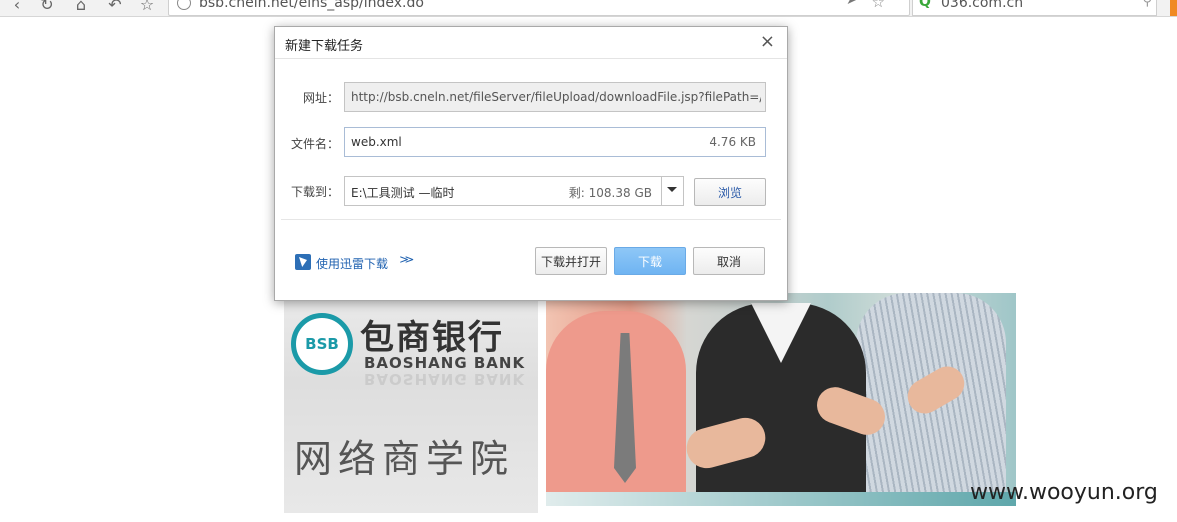 The height and width of the screenshot is (522, 1177). Describe the element at coordinates (17, 8) in the screenshot. I see `back-icon: ‹` at that location.